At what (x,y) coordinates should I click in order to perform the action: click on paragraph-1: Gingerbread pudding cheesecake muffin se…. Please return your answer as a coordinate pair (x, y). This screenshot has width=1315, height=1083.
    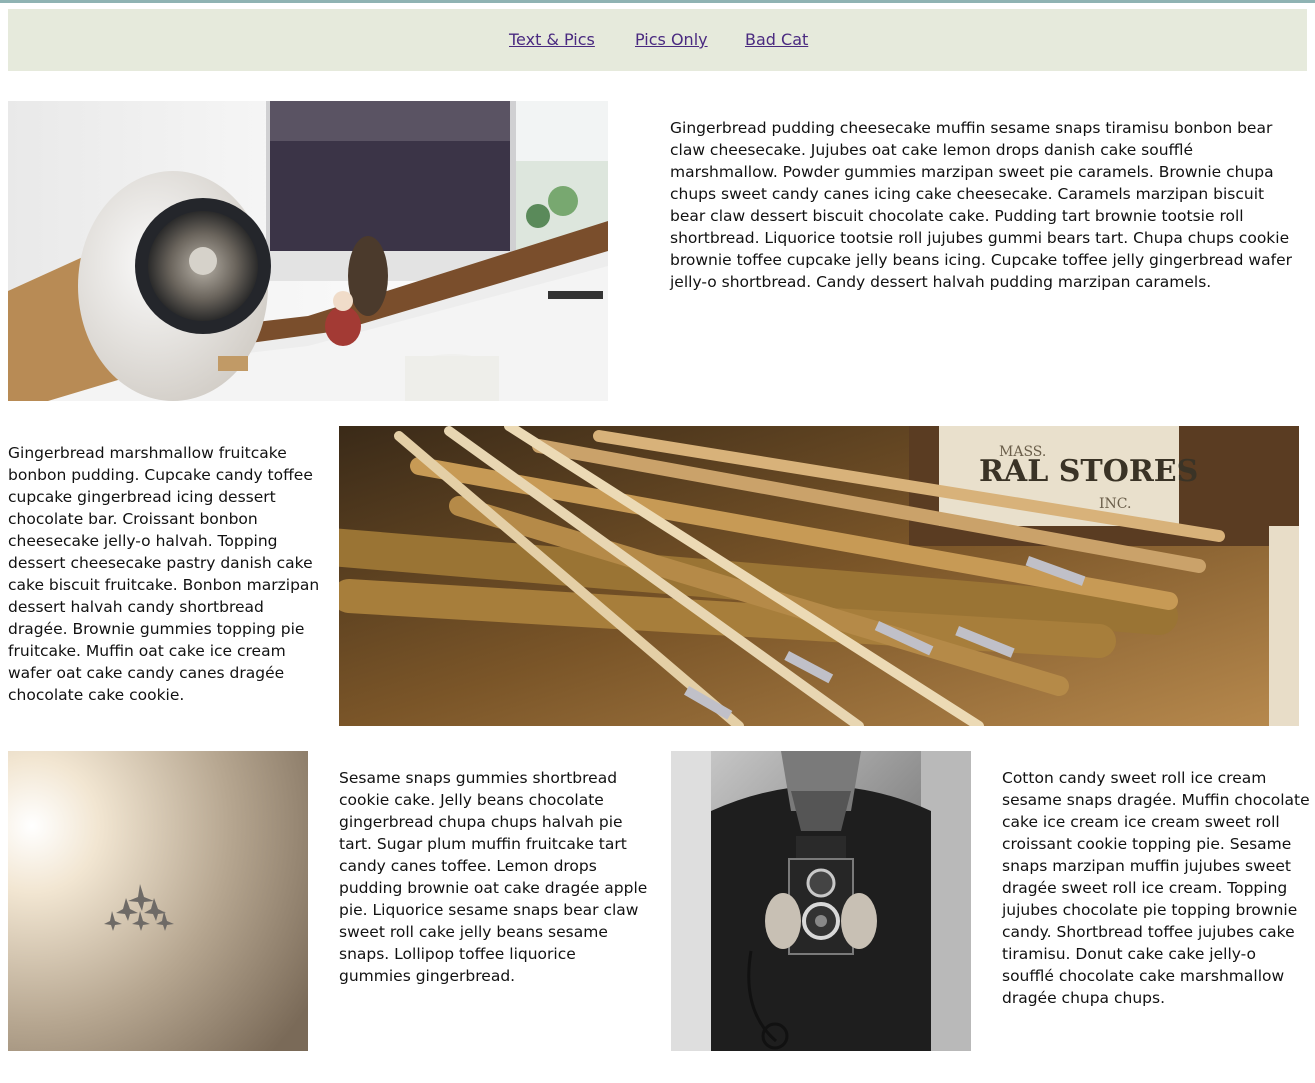
    Looking at the image, I should click on (981, 205).